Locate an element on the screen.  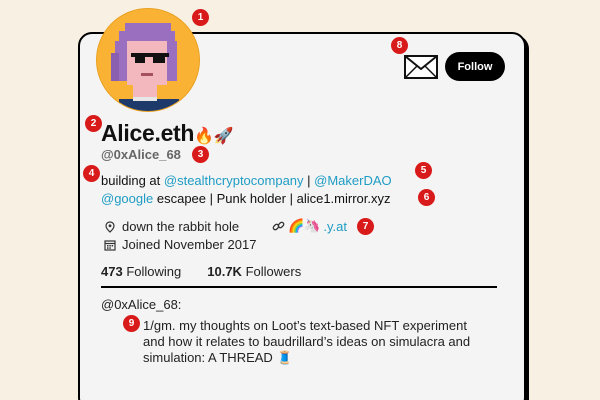
tweet-author: @0xAlice_68: is located at coordinates (141, 304).